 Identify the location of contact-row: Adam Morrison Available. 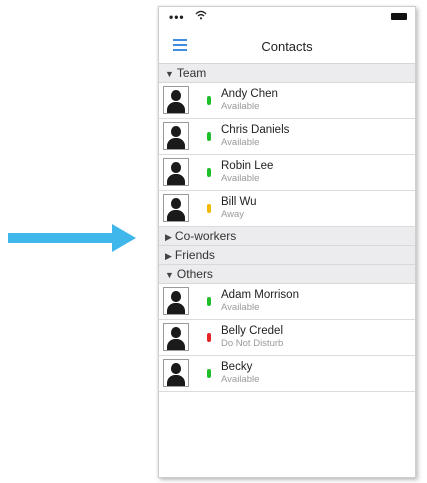
(287, 302).